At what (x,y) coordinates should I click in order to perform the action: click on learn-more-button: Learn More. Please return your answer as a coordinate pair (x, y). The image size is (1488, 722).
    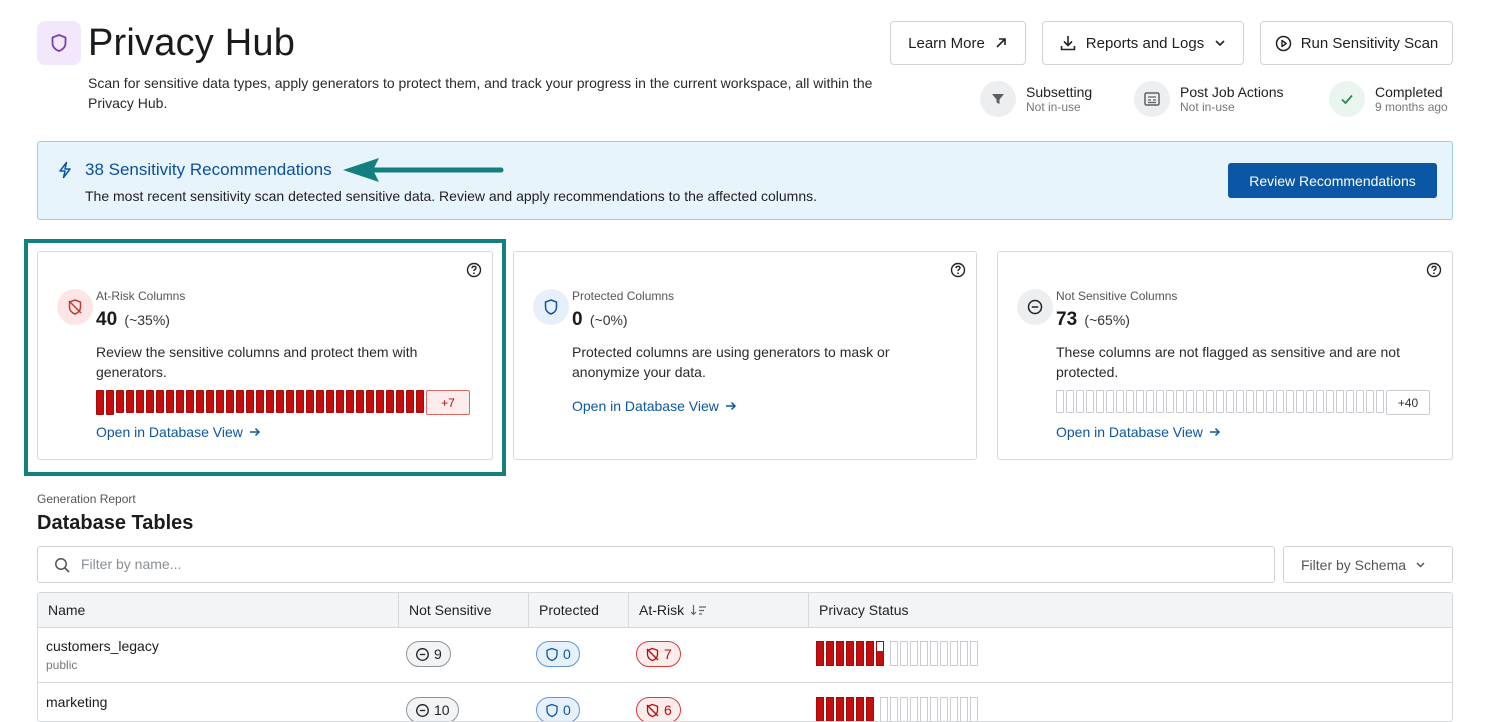
    Looking at the image, I should click on (958, 43).